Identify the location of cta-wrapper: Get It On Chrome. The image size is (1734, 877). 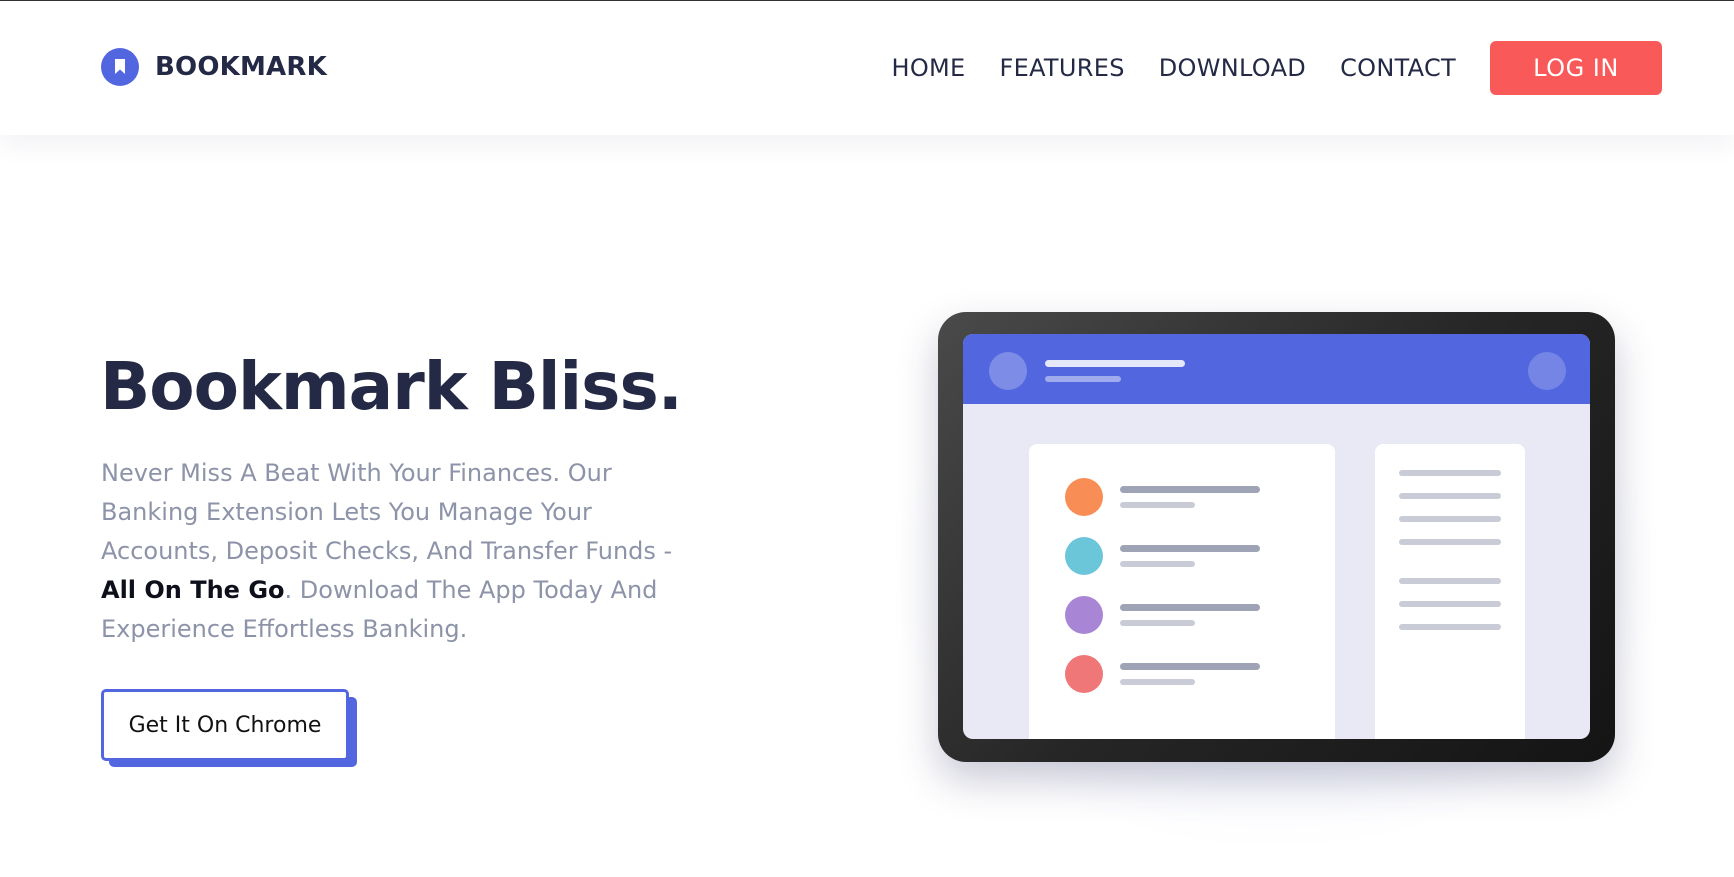
(229, 729).